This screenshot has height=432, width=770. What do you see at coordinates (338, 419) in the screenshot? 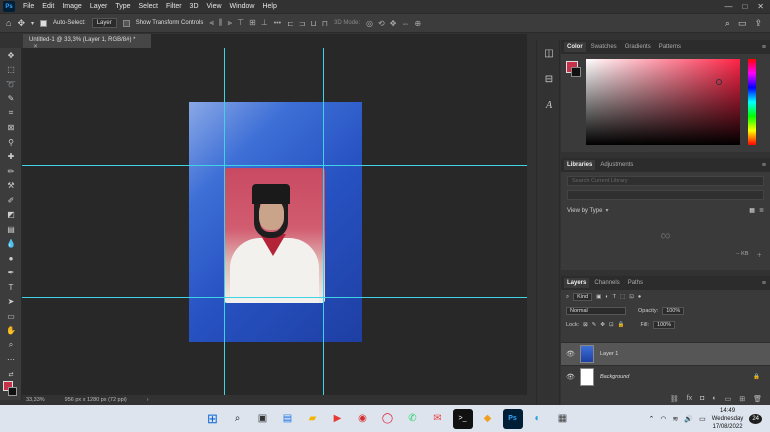
I see `media-app-icon: ▶` at bounding box center [338, 419].